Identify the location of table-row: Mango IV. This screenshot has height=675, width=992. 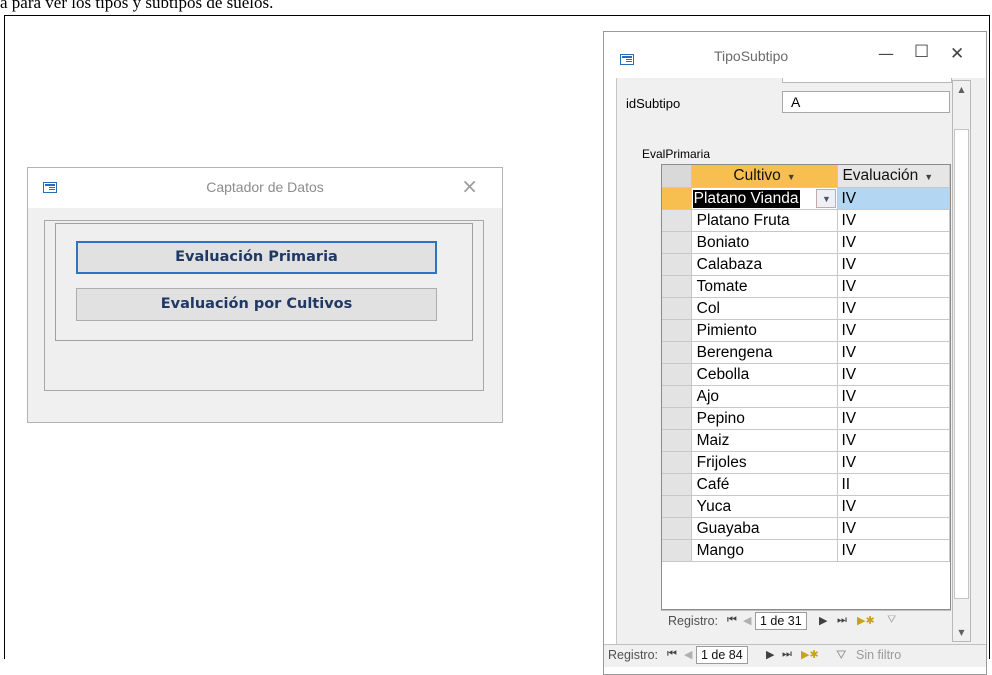
(806, 550).